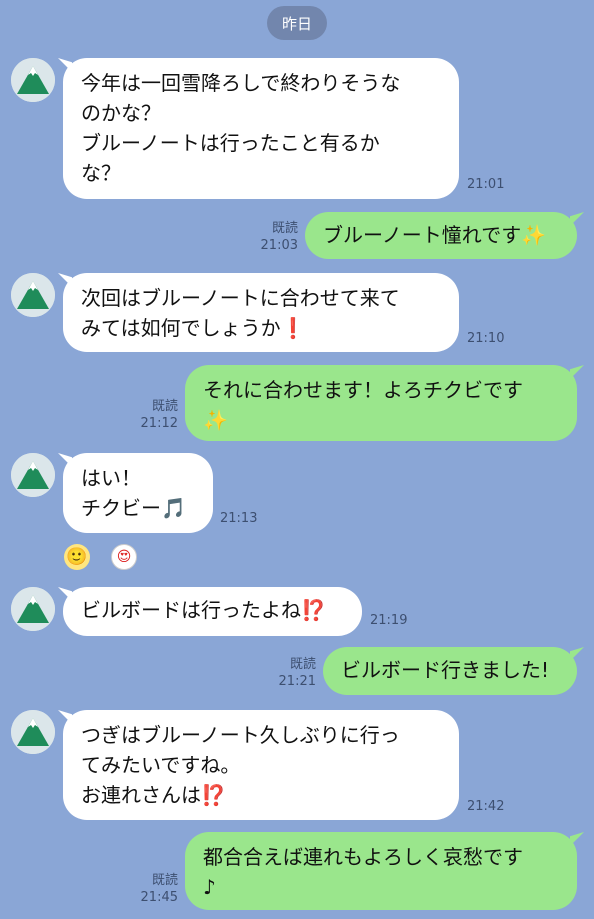 The width and height of the screenshot is (594, 919). I want to click on message-line: 都合合えば連れもよろしく哀愁です, so click(363, 857).